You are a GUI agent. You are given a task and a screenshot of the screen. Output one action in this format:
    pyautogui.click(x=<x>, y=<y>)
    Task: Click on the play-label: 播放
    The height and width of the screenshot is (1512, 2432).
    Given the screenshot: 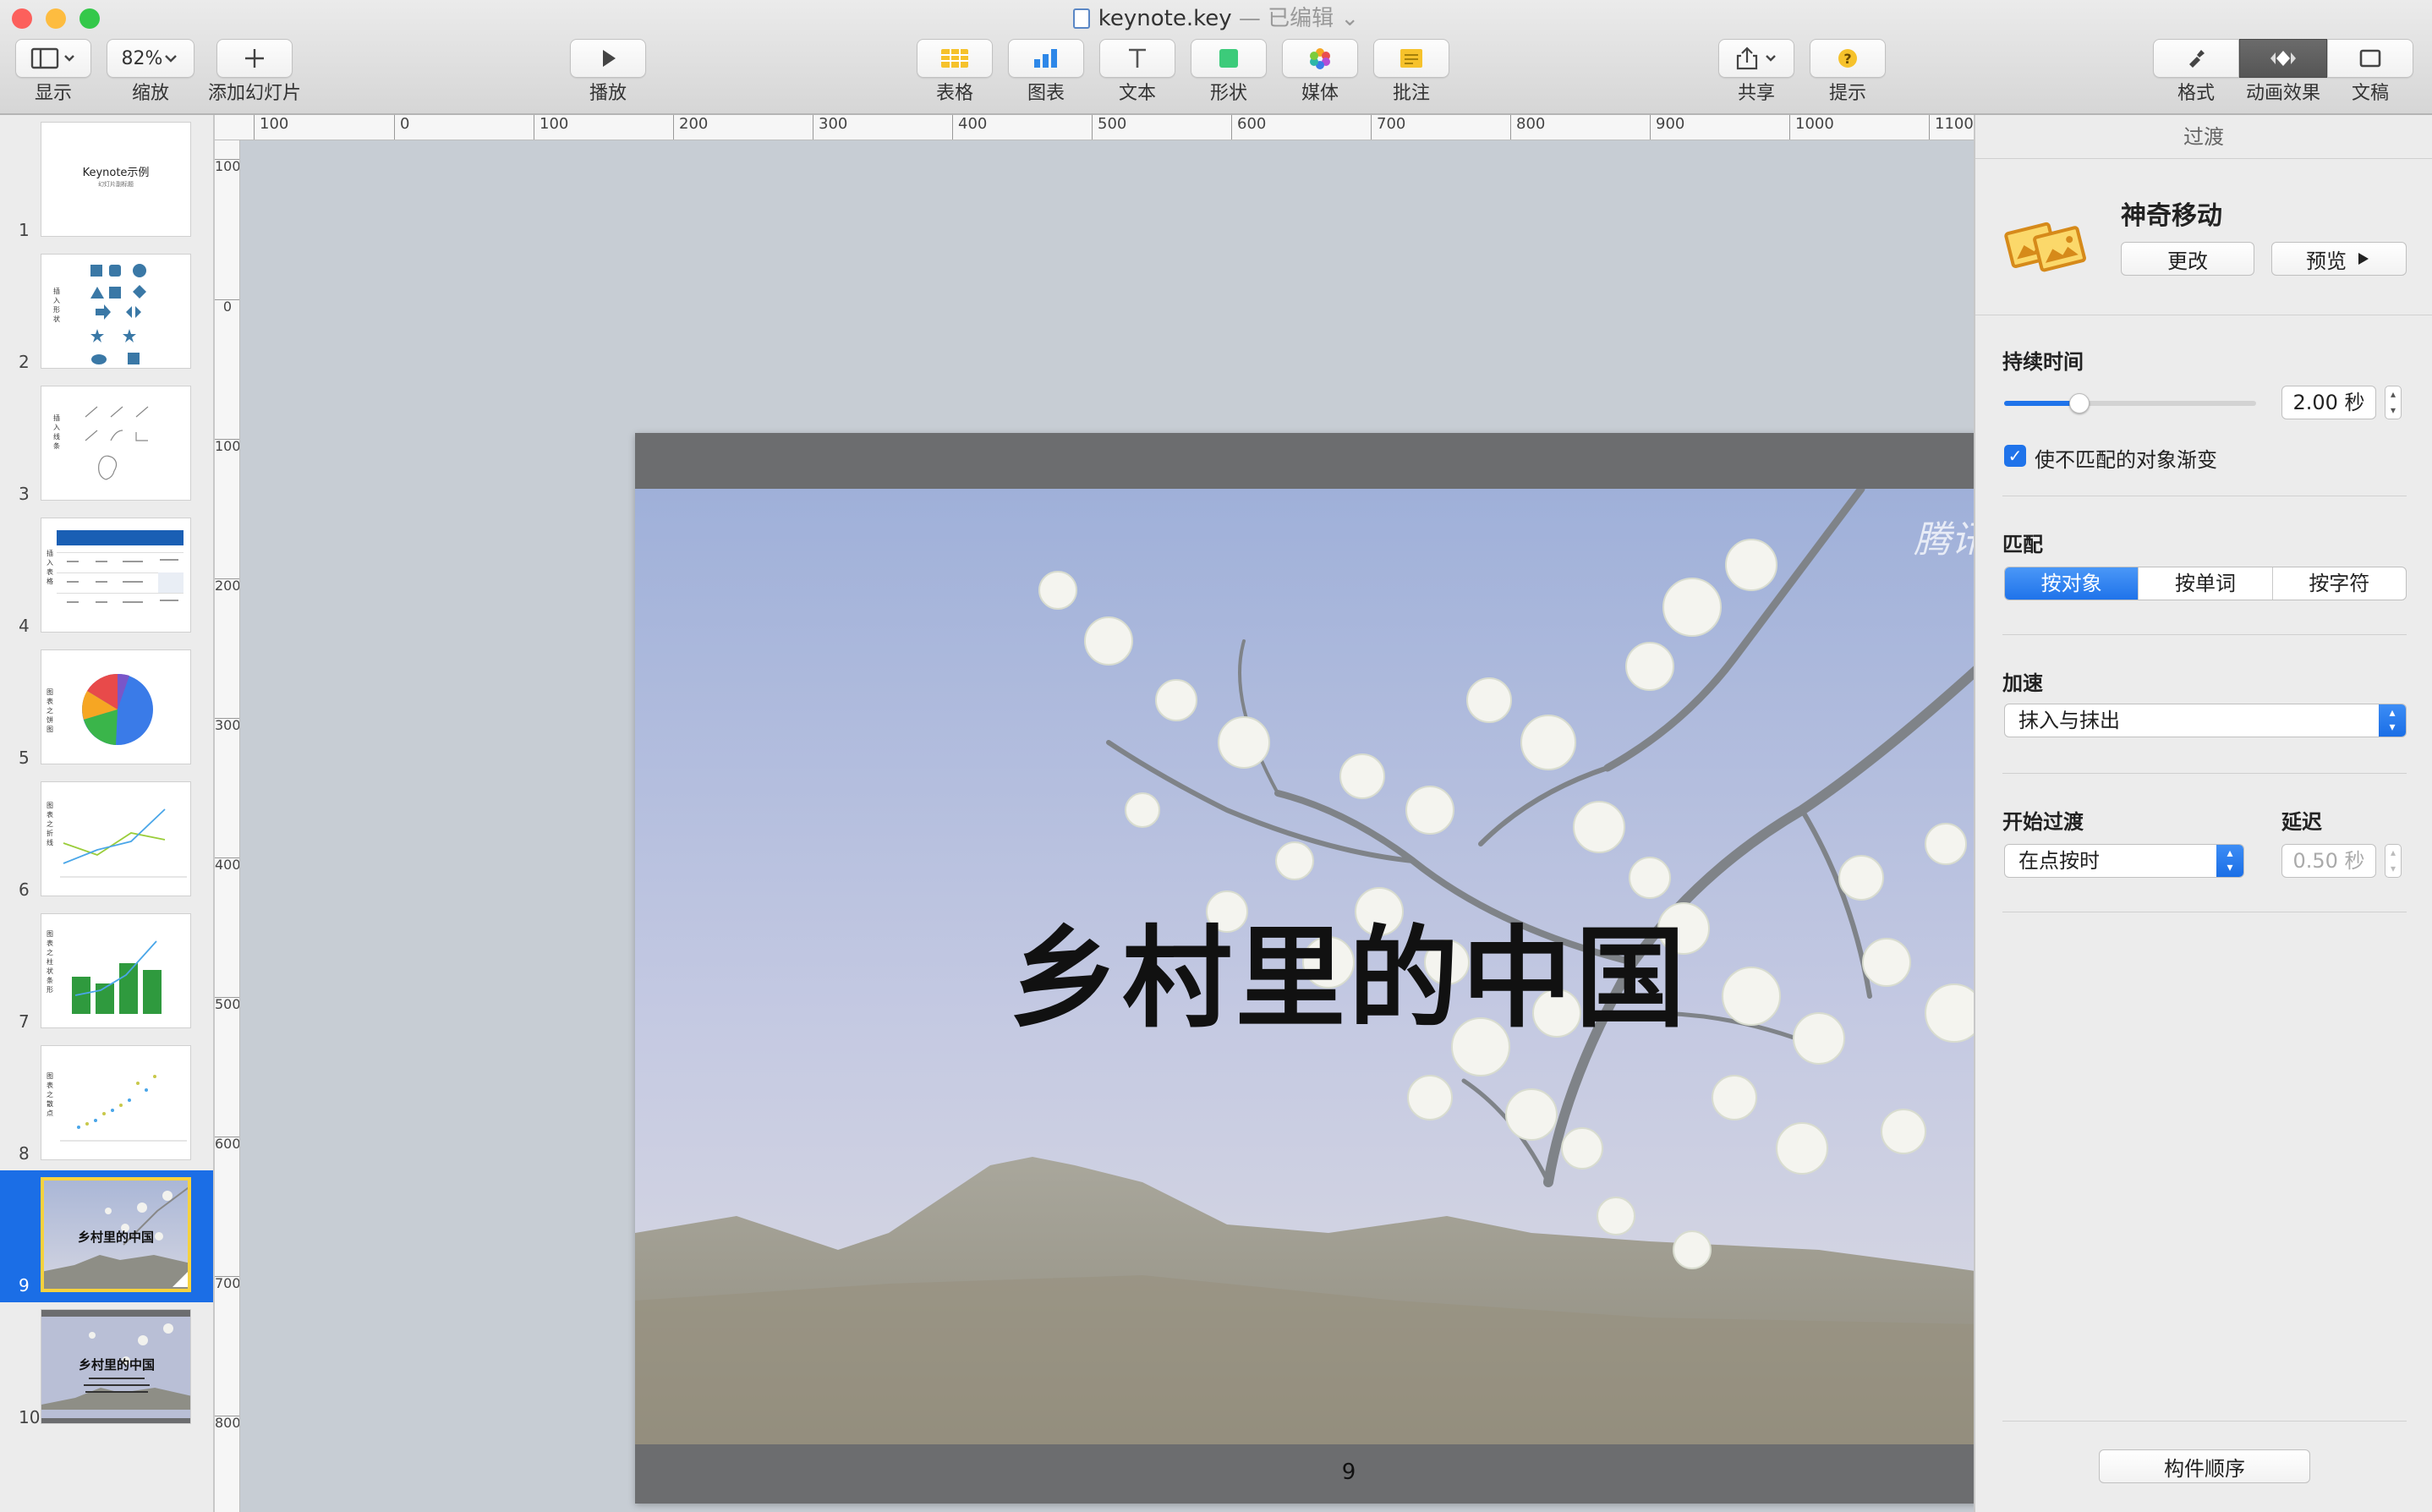 What is the action you would take?
    pyautogui.click(x=608, y=93)
    